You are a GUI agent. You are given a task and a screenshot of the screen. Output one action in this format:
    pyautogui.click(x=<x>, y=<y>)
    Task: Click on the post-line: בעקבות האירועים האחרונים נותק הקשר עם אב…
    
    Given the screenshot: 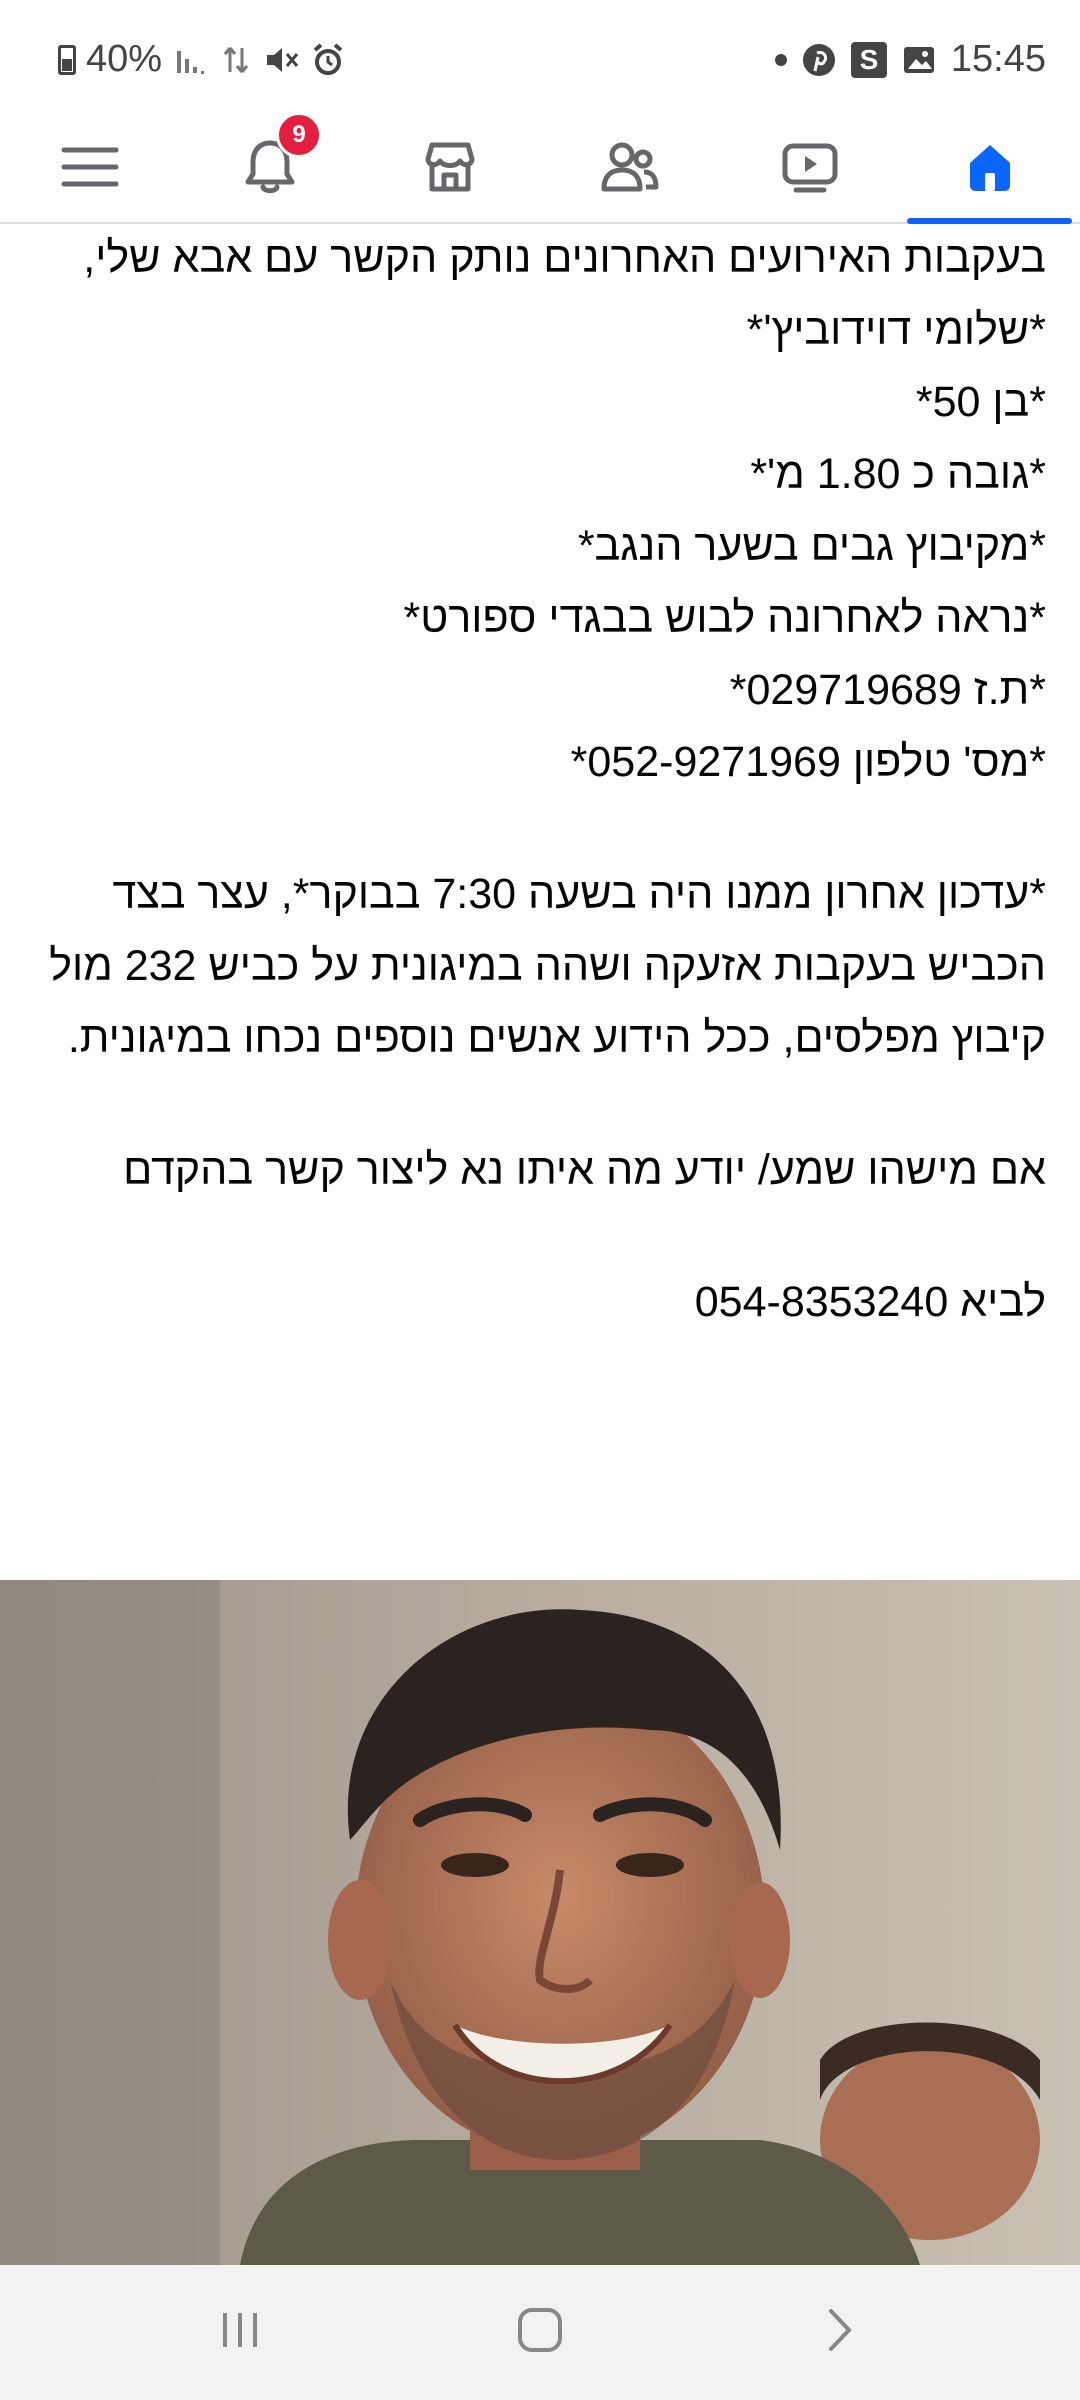 What is the action you would take?
    pyautogui.click(x=564, y=258)
    